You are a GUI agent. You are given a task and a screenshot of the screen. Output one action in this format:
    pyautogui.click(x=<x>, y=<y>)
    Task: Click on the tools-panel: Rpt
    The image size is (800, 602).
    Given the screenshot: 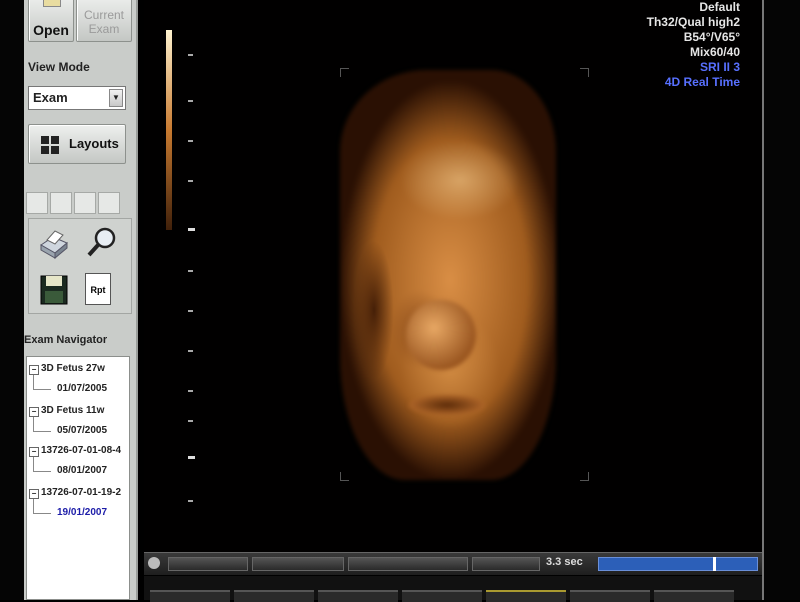 What is the action you would take?
    pyautogui.click(x=80, y=266)
    